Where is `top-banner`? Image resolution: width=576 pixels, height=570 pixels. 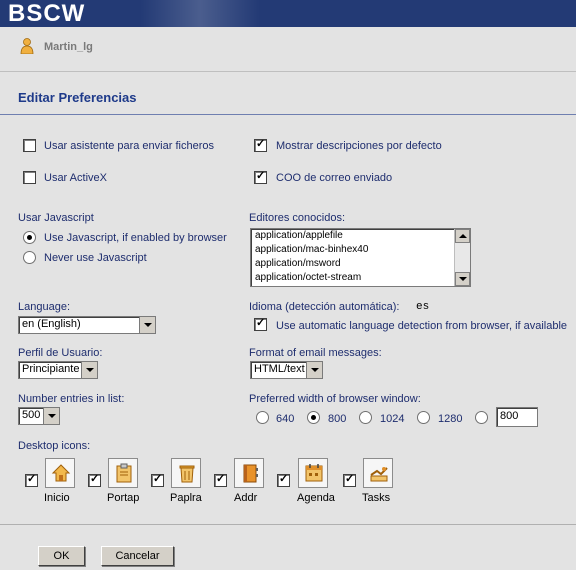
top-banner is located at coordinates (288, 13).